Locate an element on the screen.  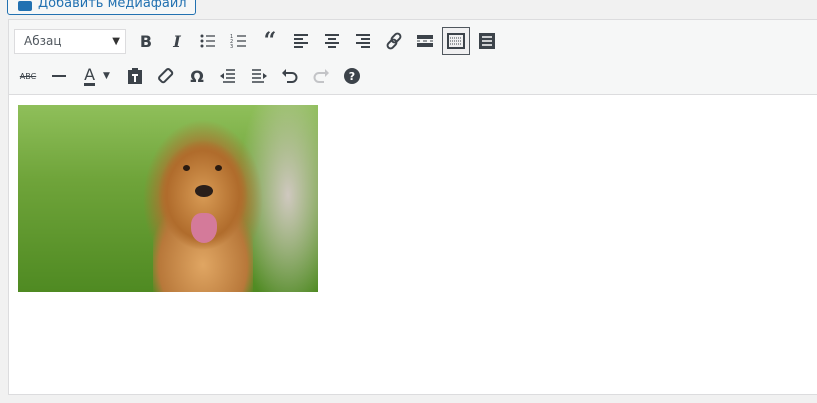
link-button is located at coordinates (394, 41).